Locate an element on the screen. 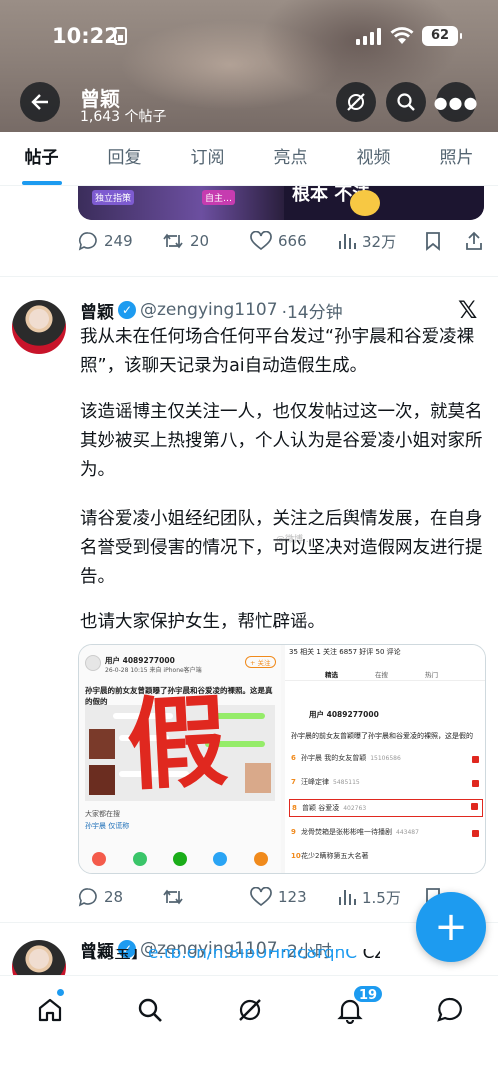  nav-home is located at coordinates (50, 1010).